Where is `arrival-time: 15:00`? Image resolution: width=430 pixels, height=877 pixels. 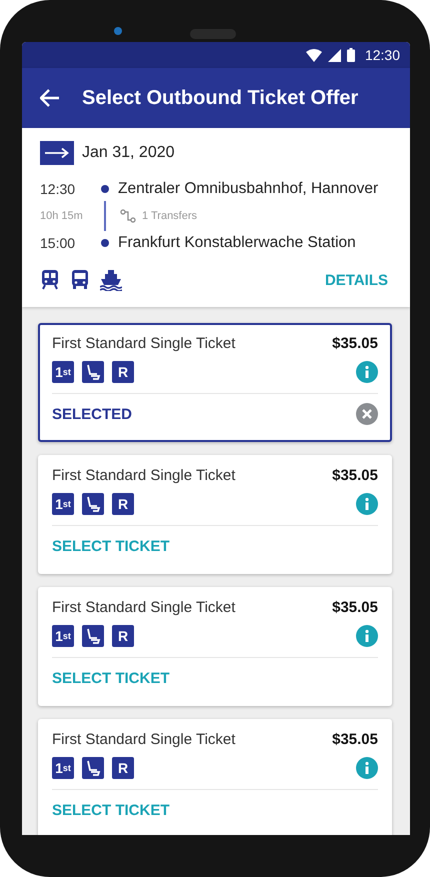 arrival-time: 15:00 is located at coordinates (58, 243).